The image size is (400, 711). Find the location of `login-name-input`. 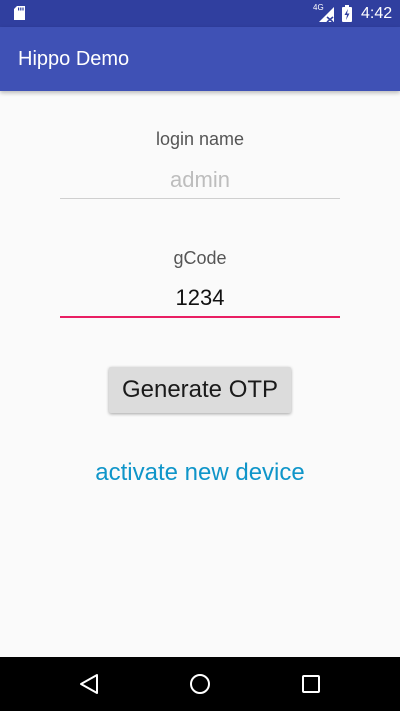

login-name-input is located at coordinates (200, 180).